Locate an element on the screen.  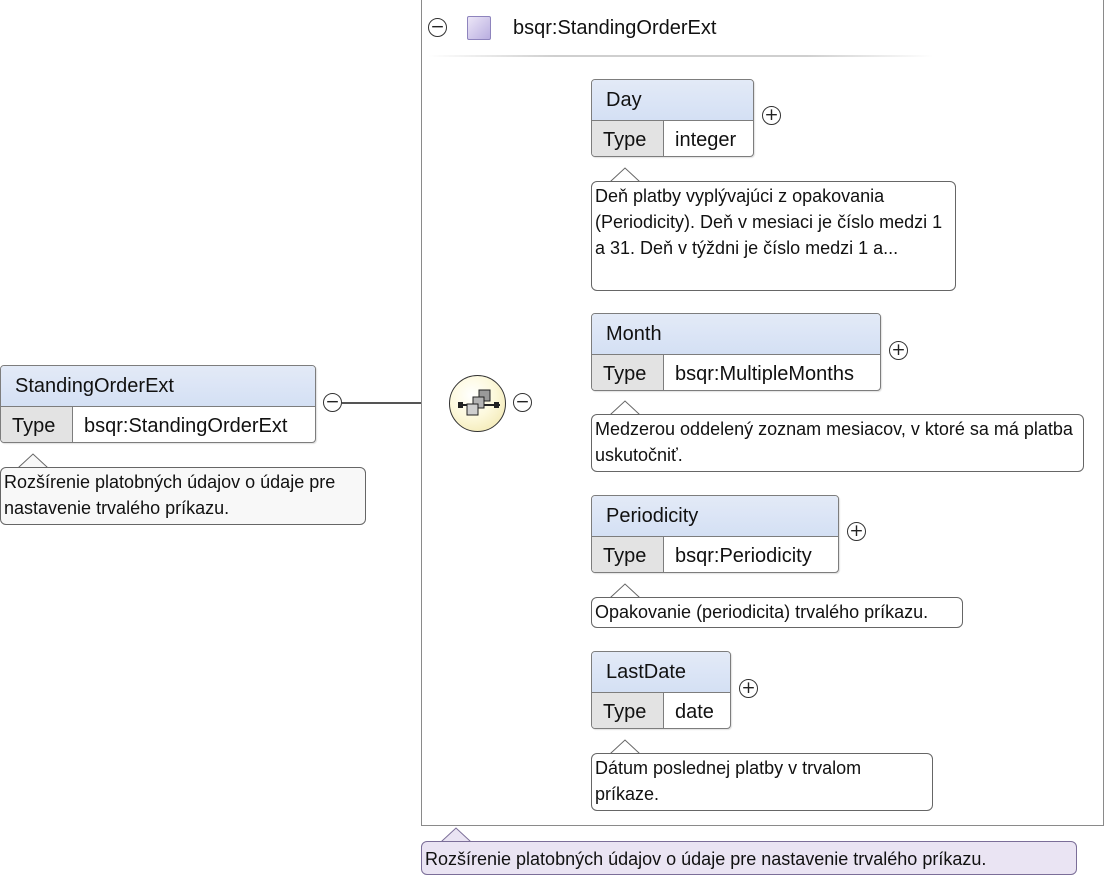
element-lastdate-type-label: Type is located at coordinates (628, 710).